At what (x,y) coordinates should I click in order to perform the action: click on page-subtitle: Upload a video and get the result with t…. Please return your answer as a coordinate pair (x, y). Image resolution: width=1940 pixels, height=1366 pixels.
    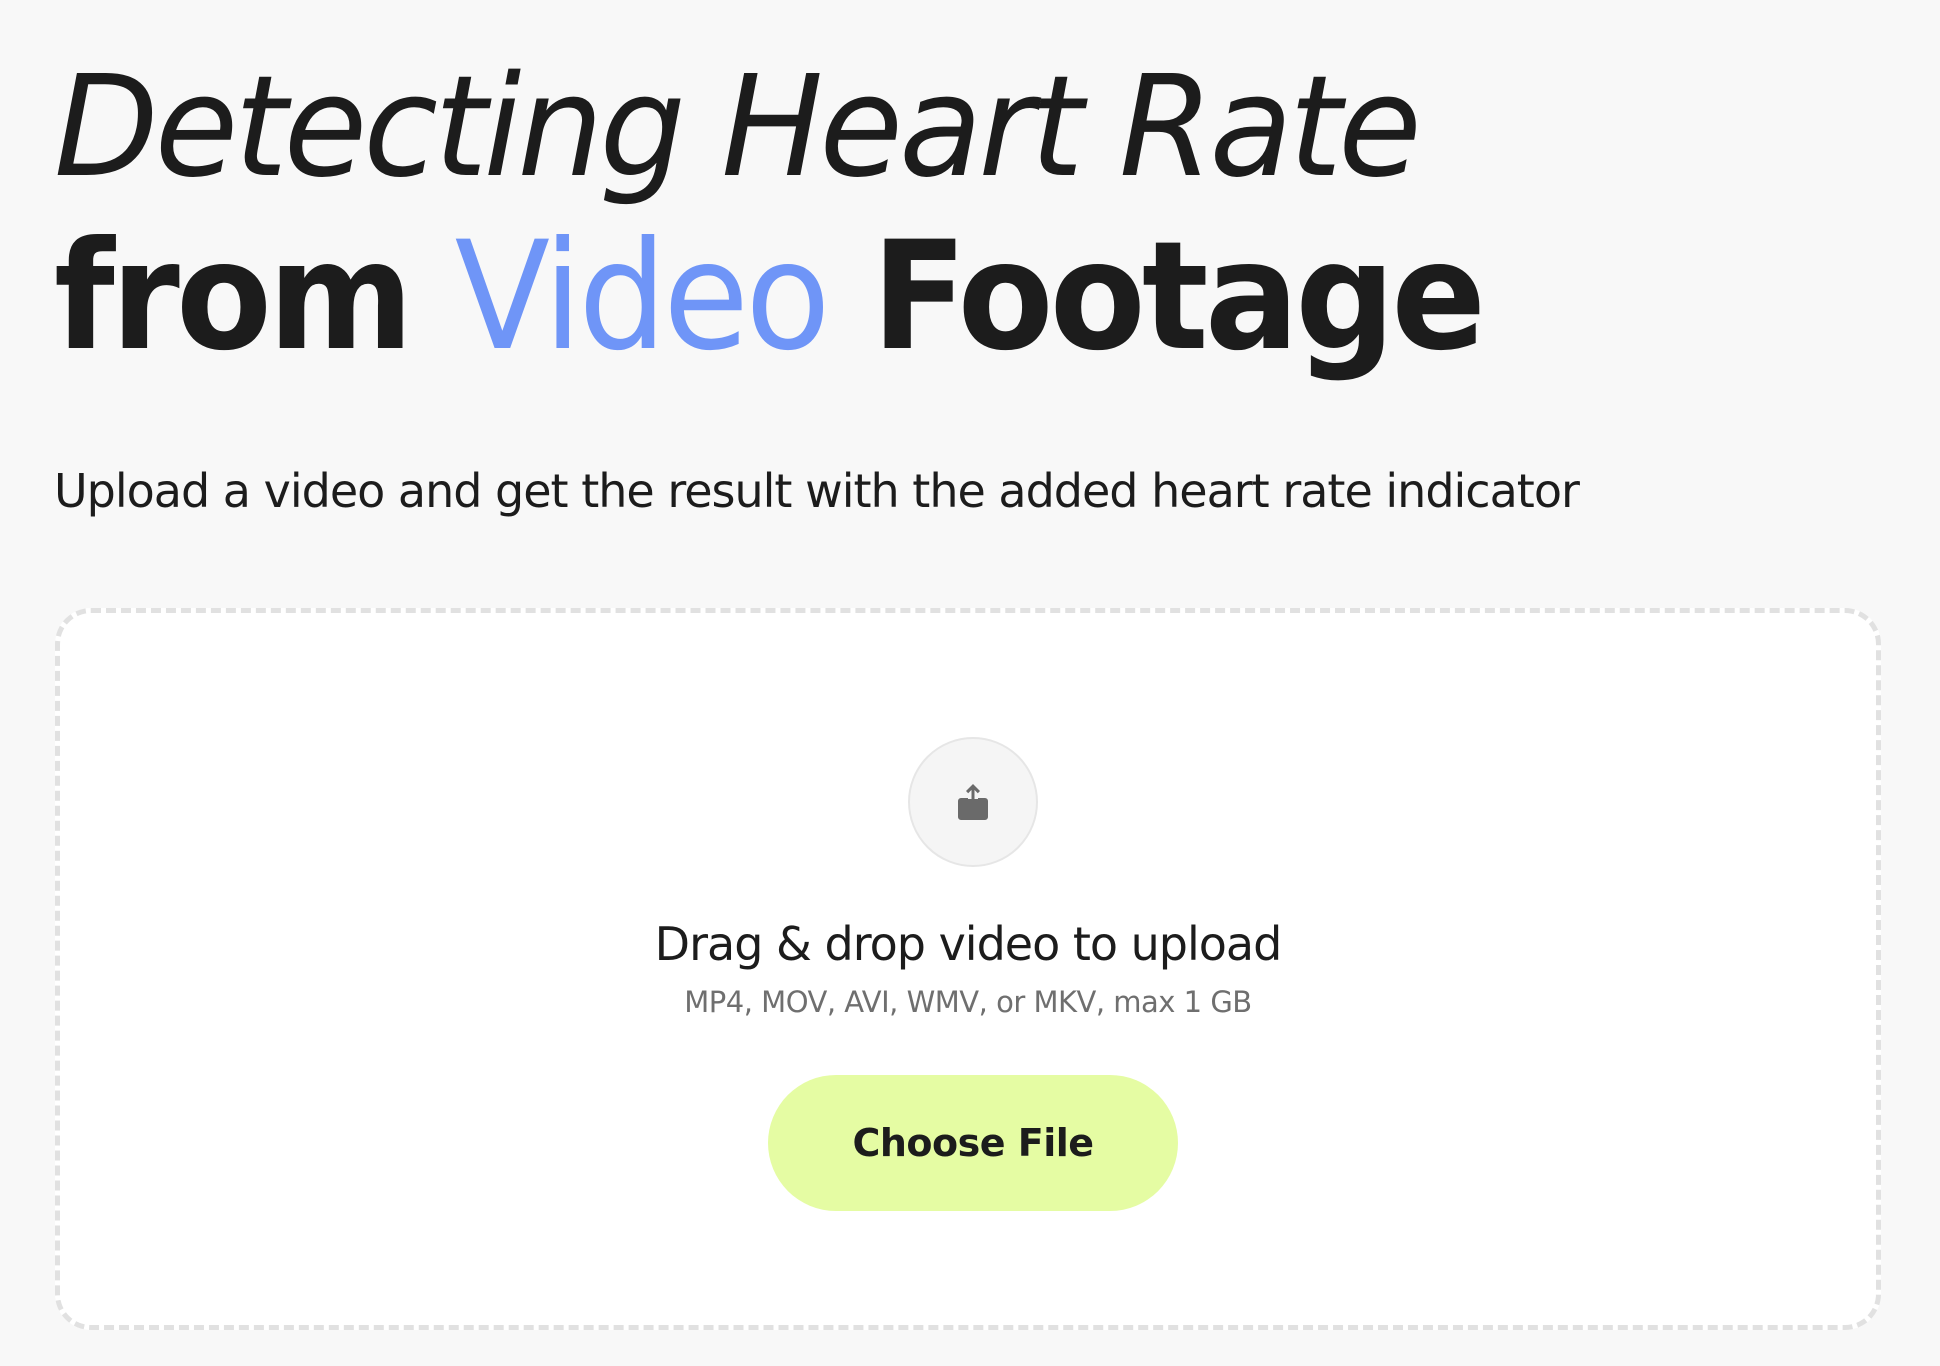
    Looking at the image, I should click on (817, 491).